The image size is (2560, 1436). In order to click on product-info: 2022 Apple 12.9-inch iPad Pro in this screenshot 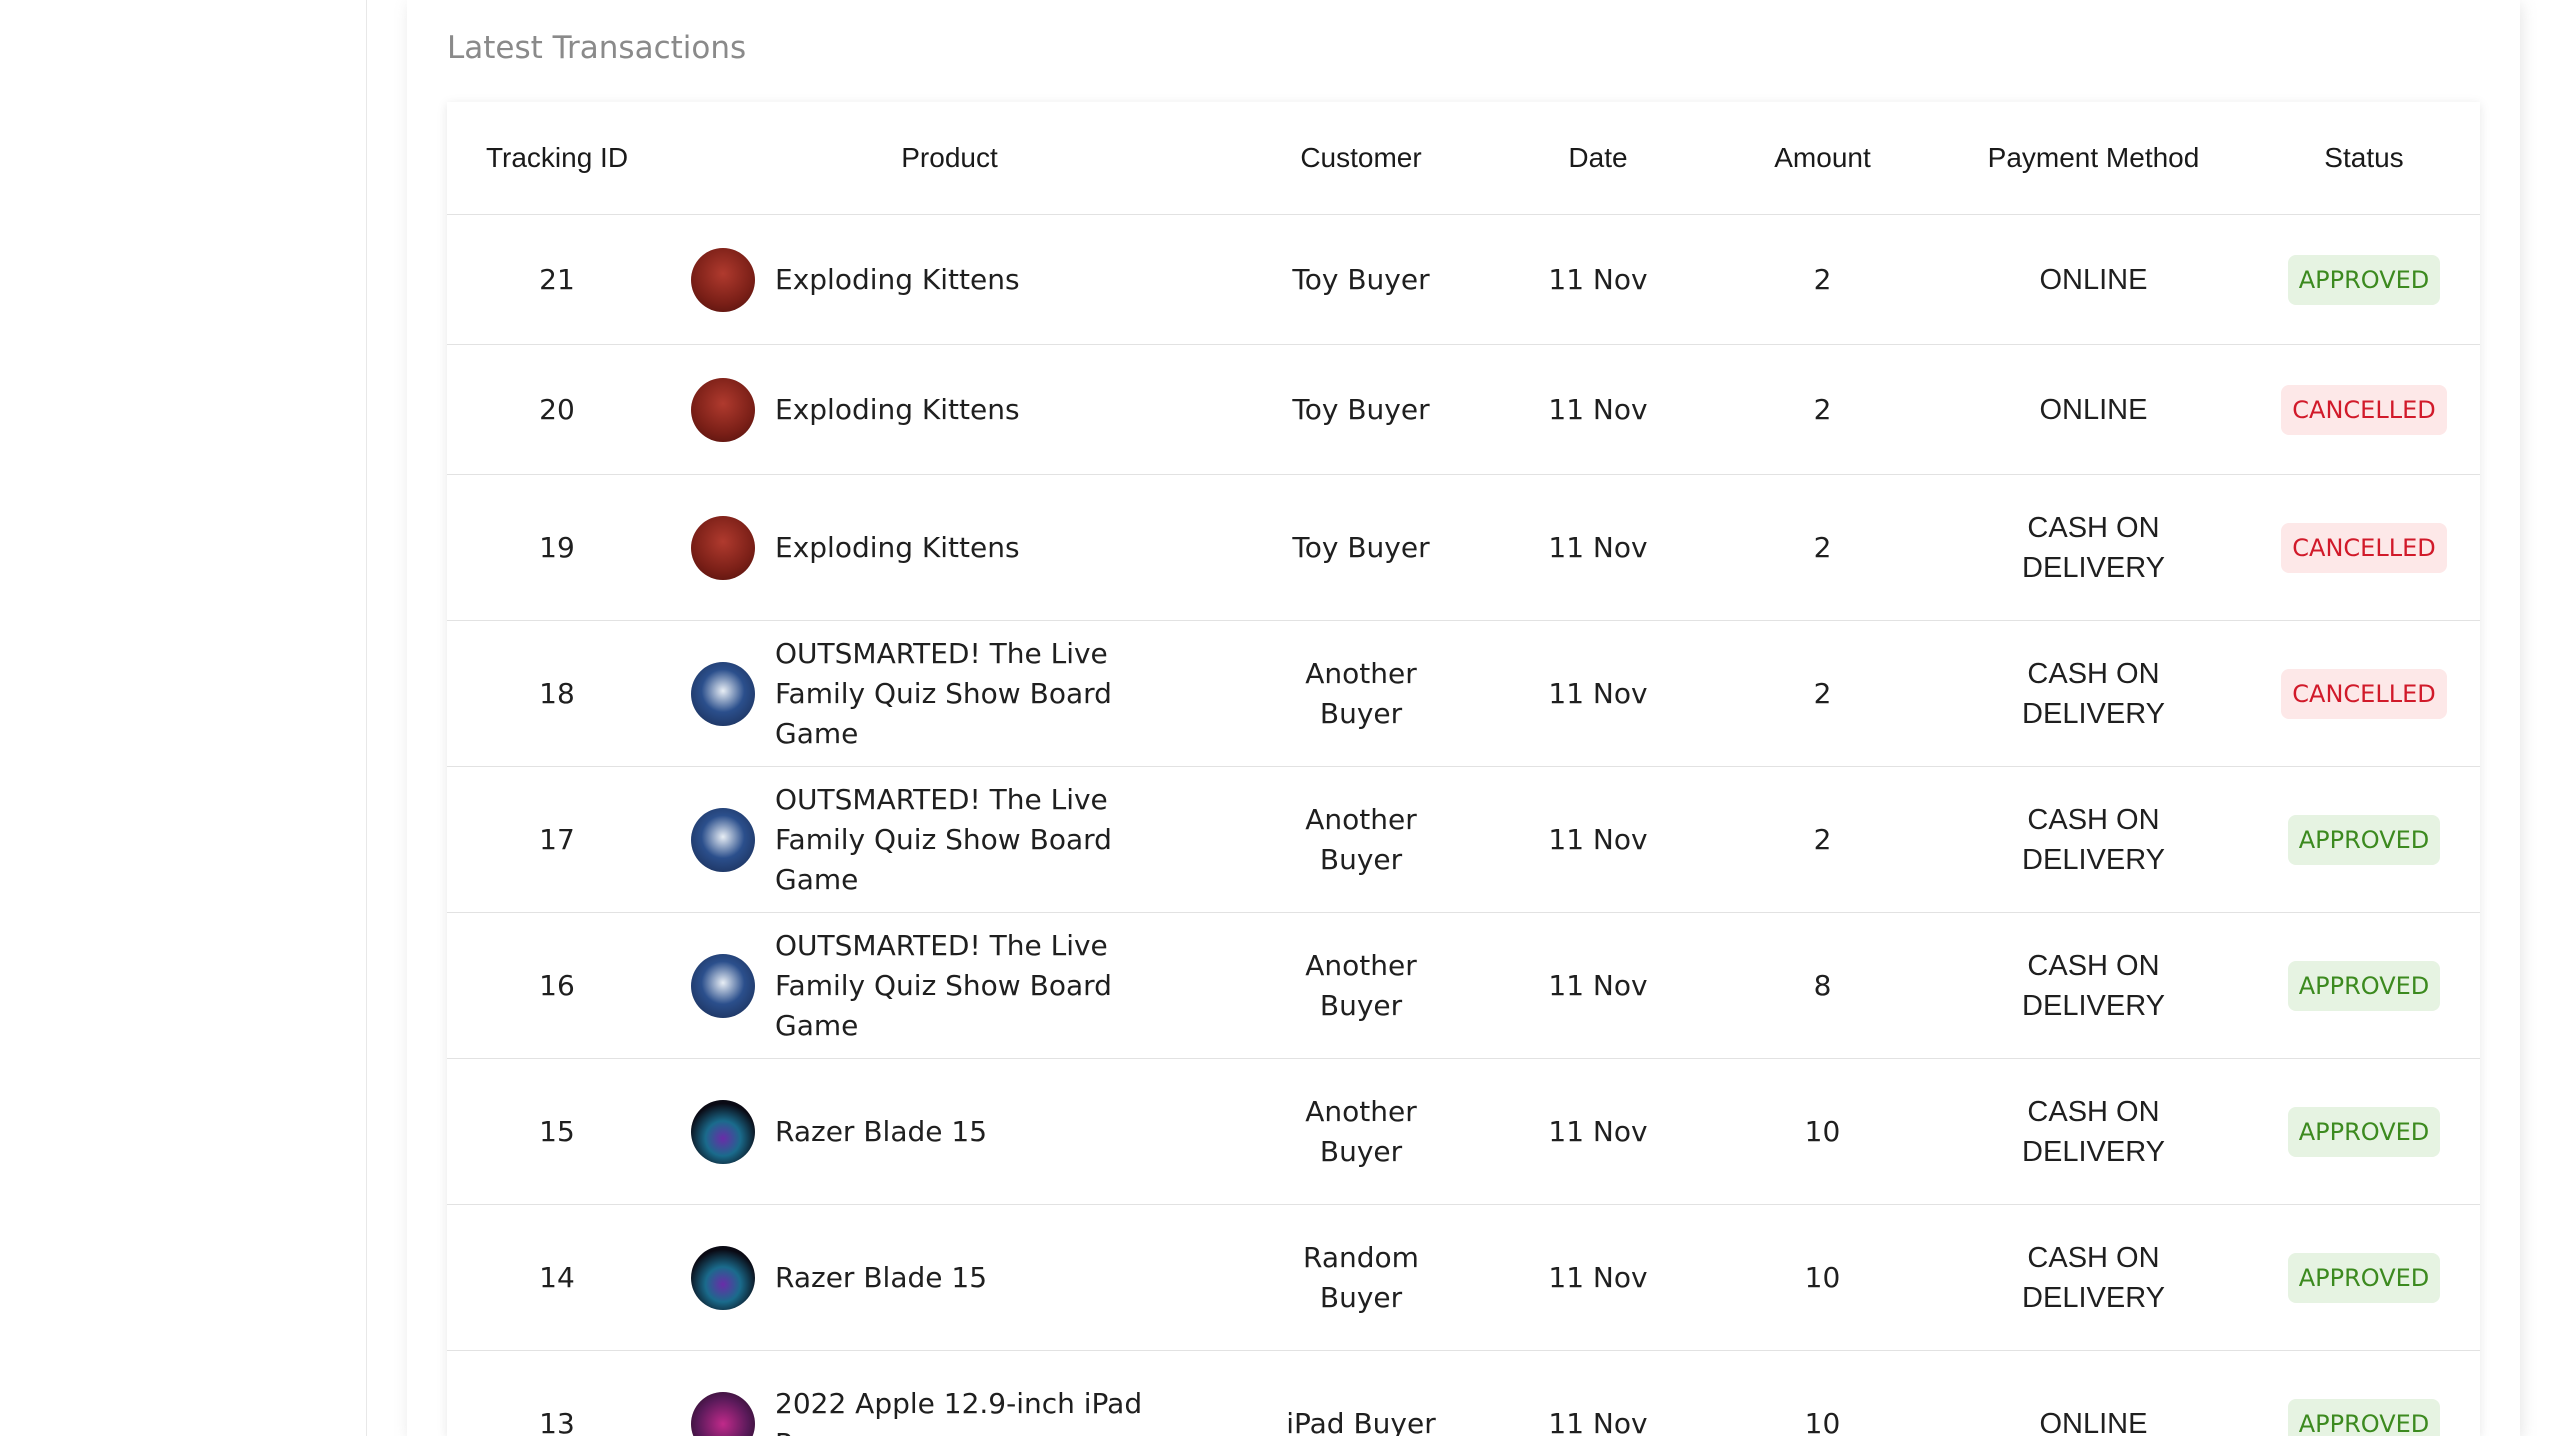, I will do `click(949, 1410)`.